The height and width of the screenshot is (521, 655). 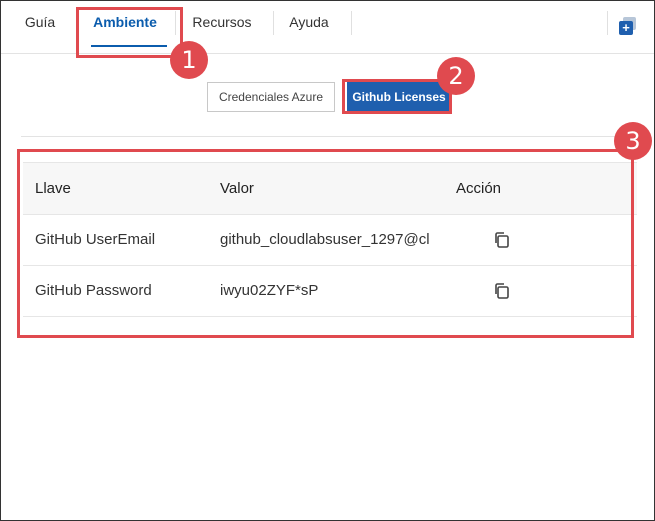 What do you see at coordinates (189, 60) in the screenshot?
I see `annotation-badge-1: 1` at bounding box center [189, 60].